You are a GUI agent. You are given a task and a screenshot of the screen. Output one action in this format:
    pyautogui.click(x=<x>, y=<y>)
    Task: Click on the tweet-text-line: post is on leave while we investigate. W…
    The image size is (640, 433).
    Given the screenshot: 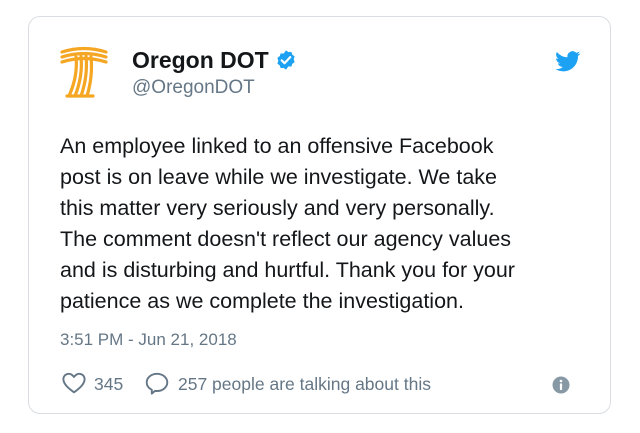 What is the action you would take?
    pyautogui.click(x=279, y=177)
    